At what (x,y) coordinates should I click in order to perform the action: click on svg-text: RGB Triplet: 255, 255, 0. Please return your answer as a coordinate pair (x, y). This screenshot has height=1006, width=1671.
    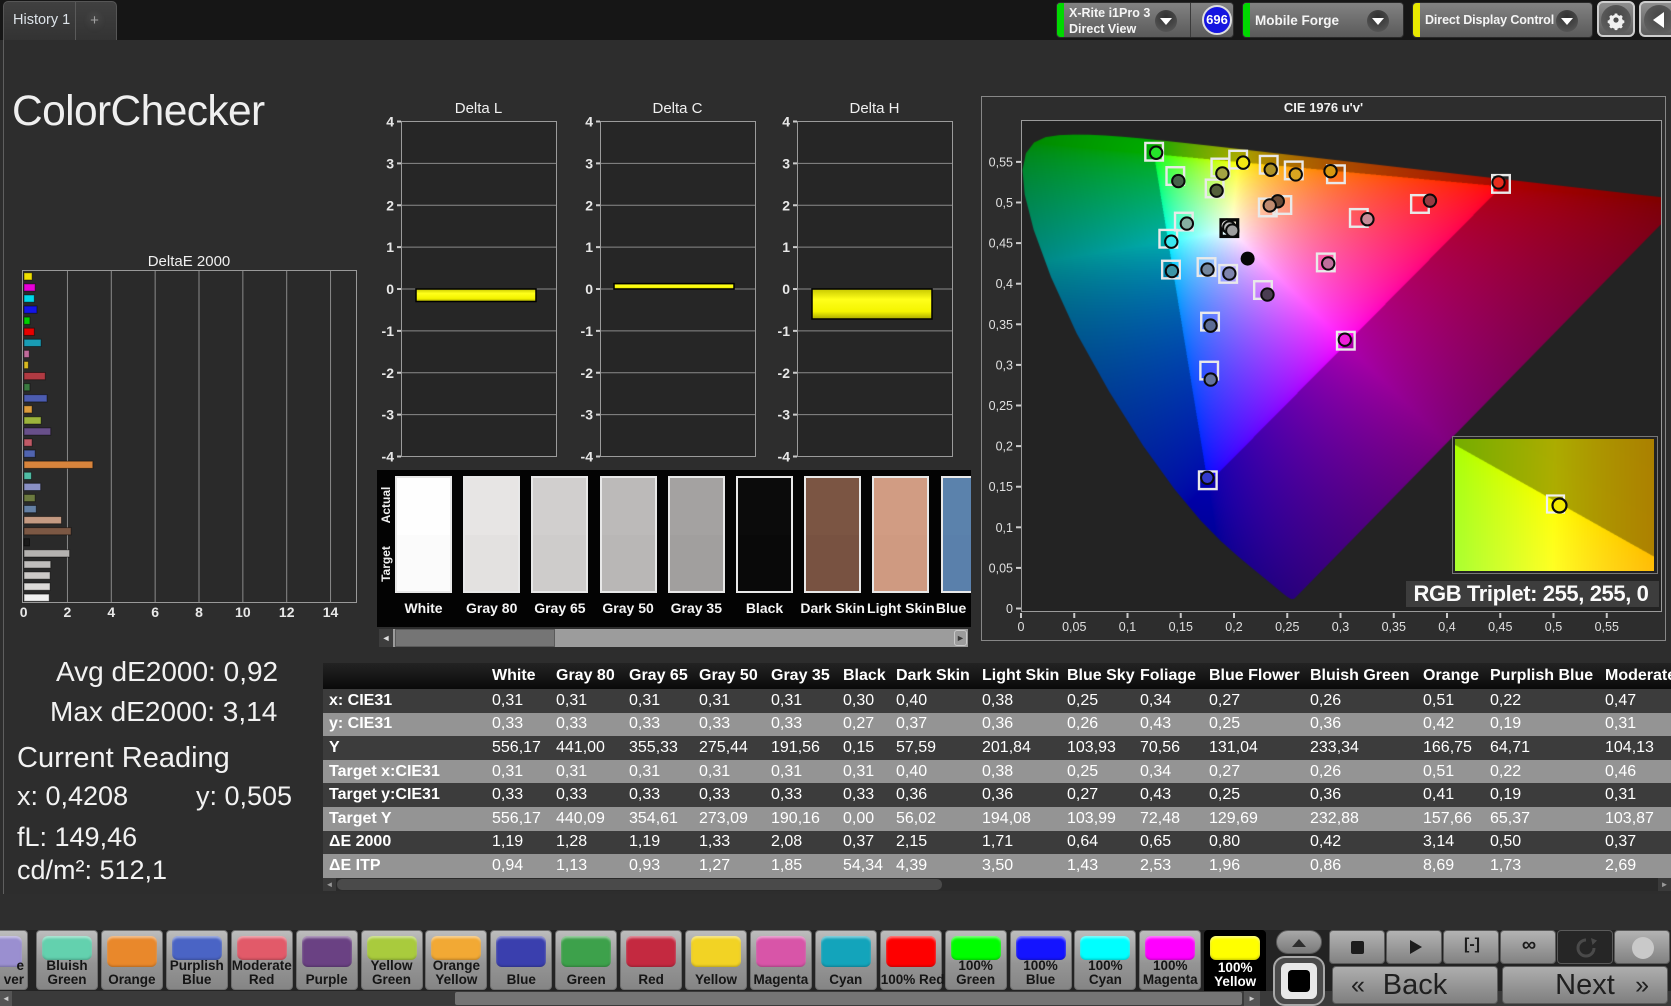
    Looking at the image, I should click on (1531, 593).